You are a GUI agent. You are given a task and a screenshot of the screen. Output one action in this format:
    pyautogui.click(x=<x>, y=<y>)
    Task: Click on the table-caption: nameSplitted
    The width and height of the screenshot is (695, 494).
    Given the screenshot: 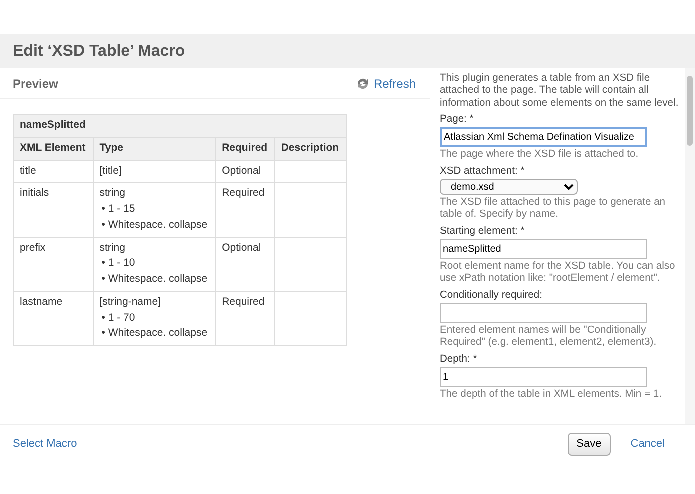 What is the action you would take?
    pyautogui.click(x=180, y=126)
    